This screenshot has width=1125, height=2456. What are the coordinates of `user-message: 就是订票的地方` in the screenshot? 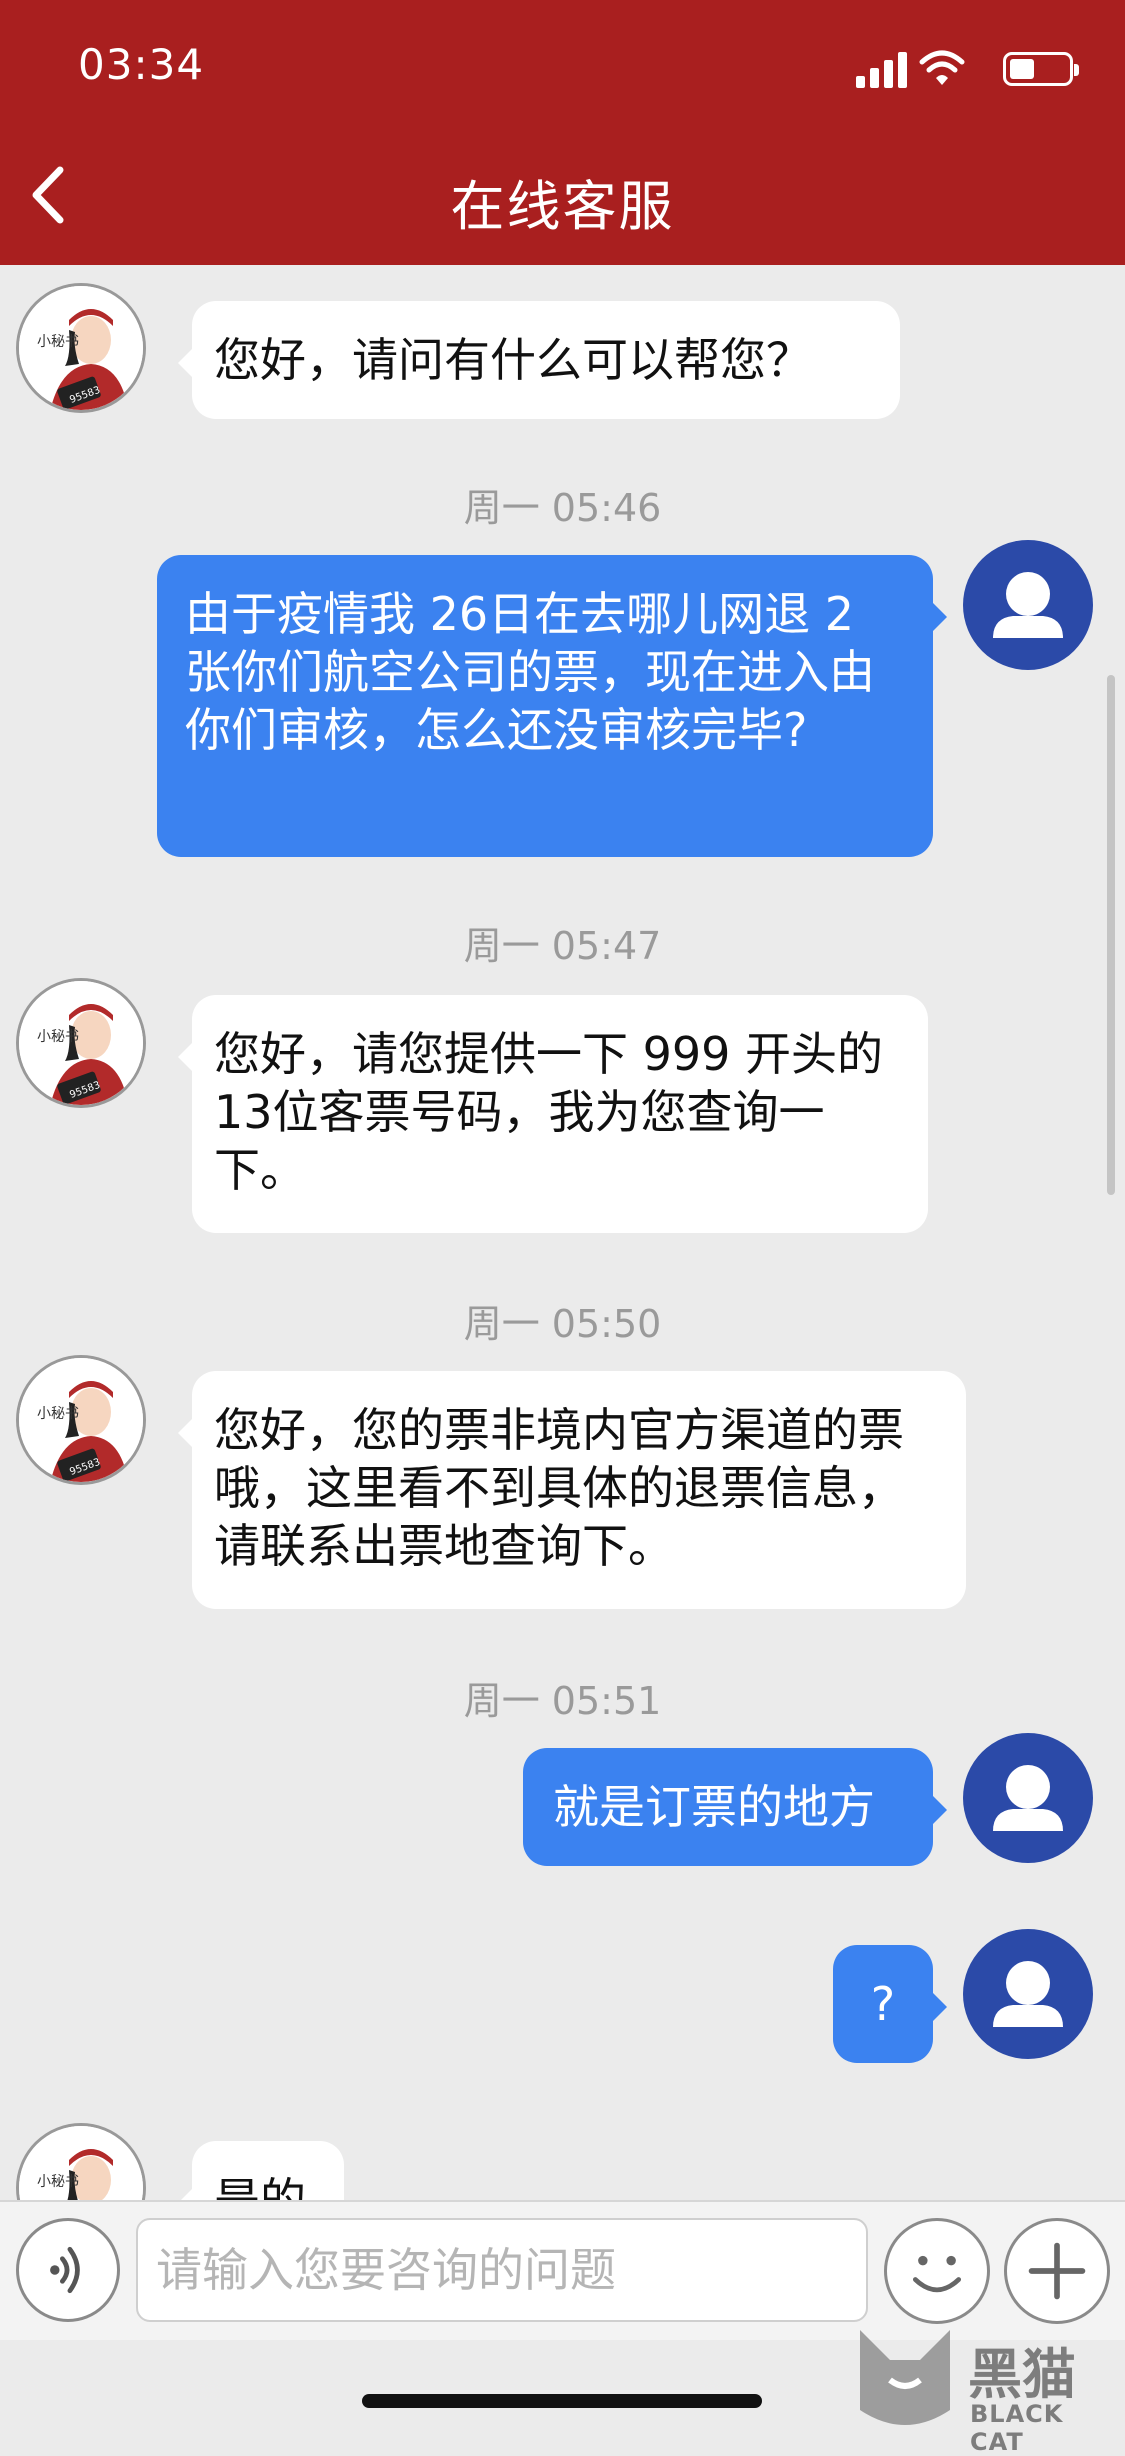 It's located at (735, 1807).